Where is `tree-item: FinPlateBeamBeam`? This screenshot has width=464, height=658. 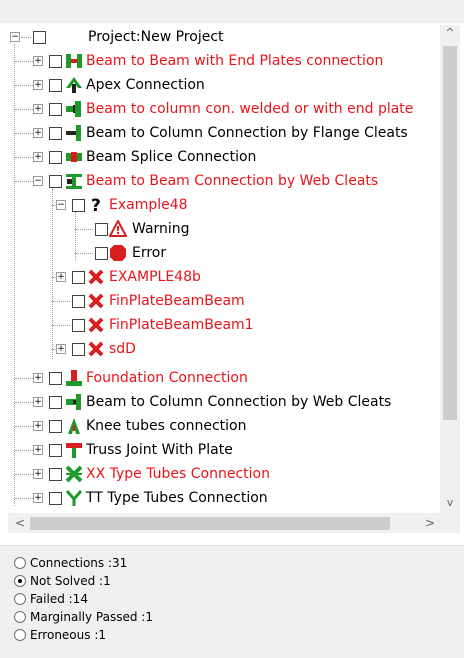
tree-item: FinPlateBeamBeam is located at coordinates (224, 301).